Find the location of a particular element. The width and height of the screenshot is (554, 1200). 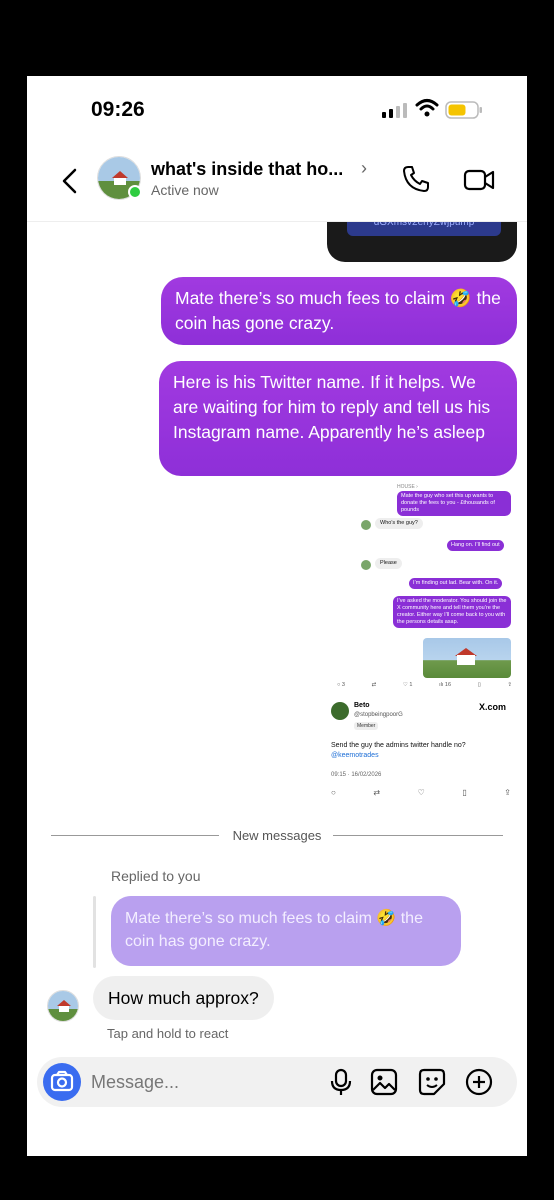

chat-header: what's inside that ho... › Active now is located at coordinates (277, 183).